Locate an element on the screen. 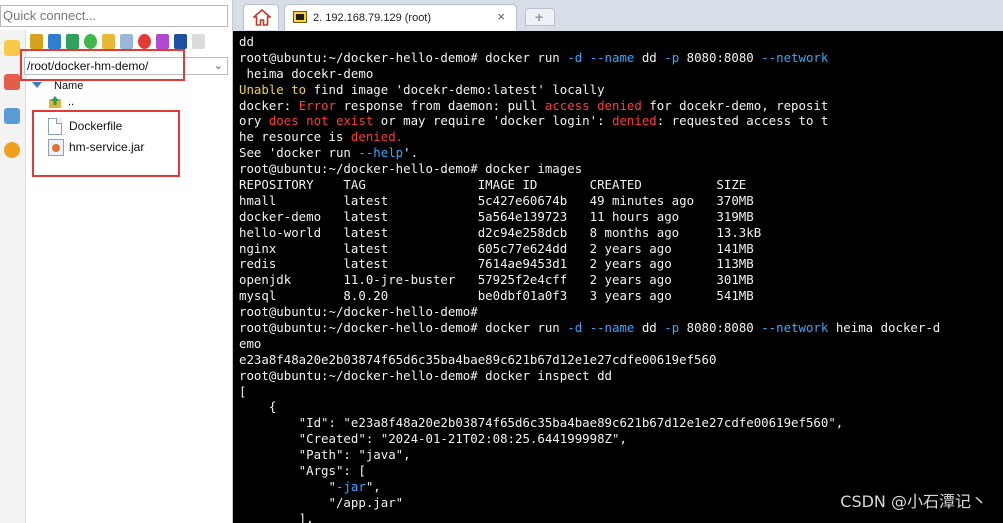  terminal-line: heima docekr-demo is located at coordinates (589, 74).